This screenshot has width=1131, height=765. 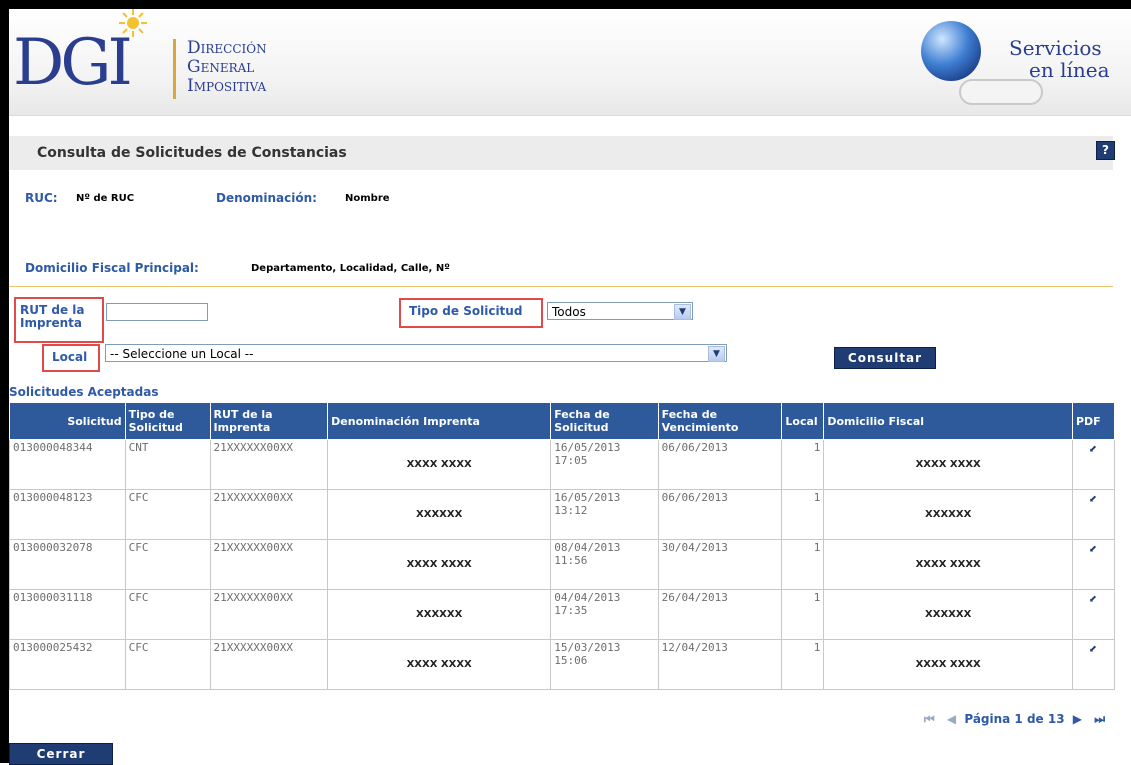 What do you see at coordinates (1099, 719) in the screenshot?
I see `last-page-icon: ⏭` at bounding box center [1099, 719].